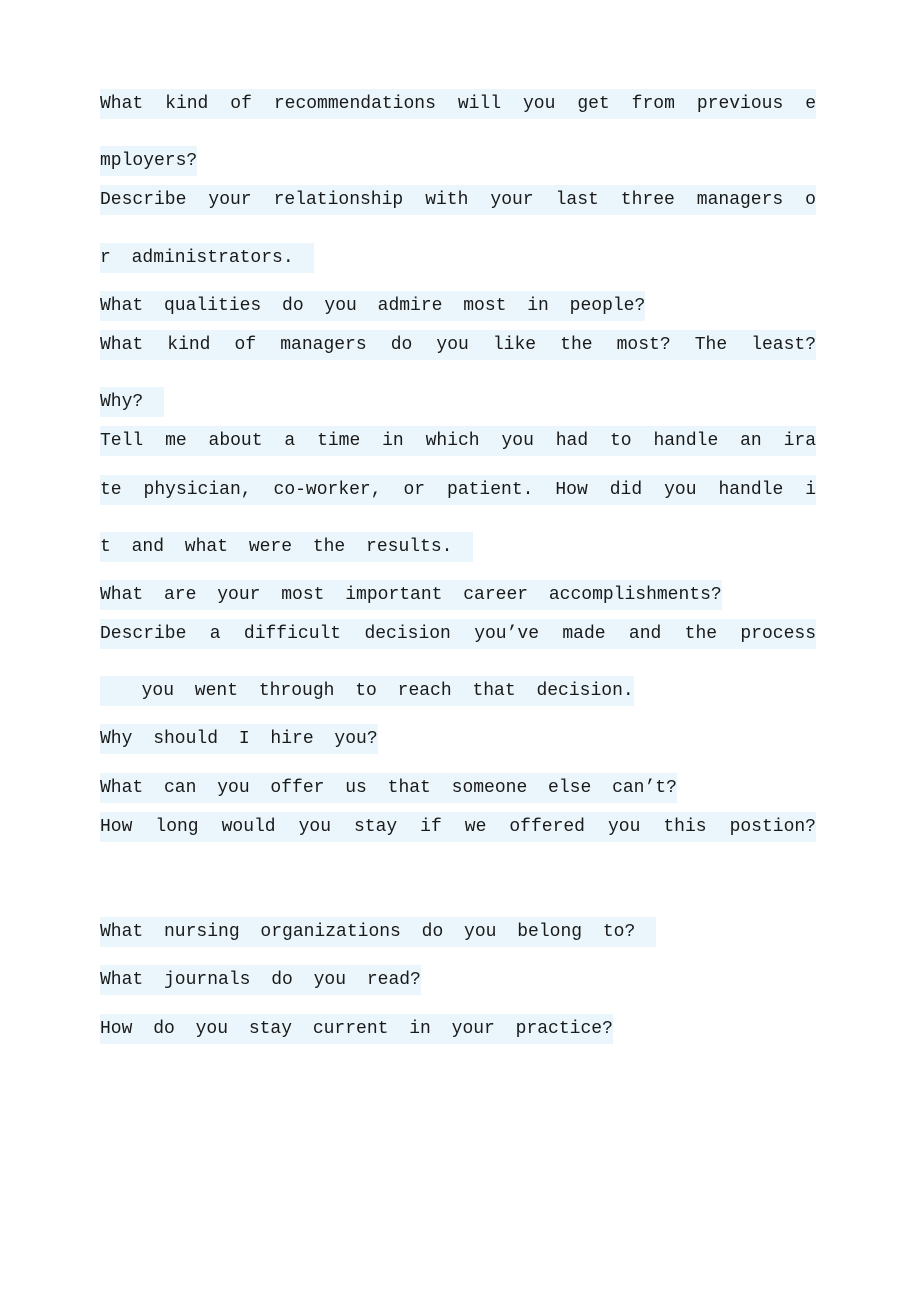  I want to click on text-line-content: you went through to reach that decision., so click(367, 691).